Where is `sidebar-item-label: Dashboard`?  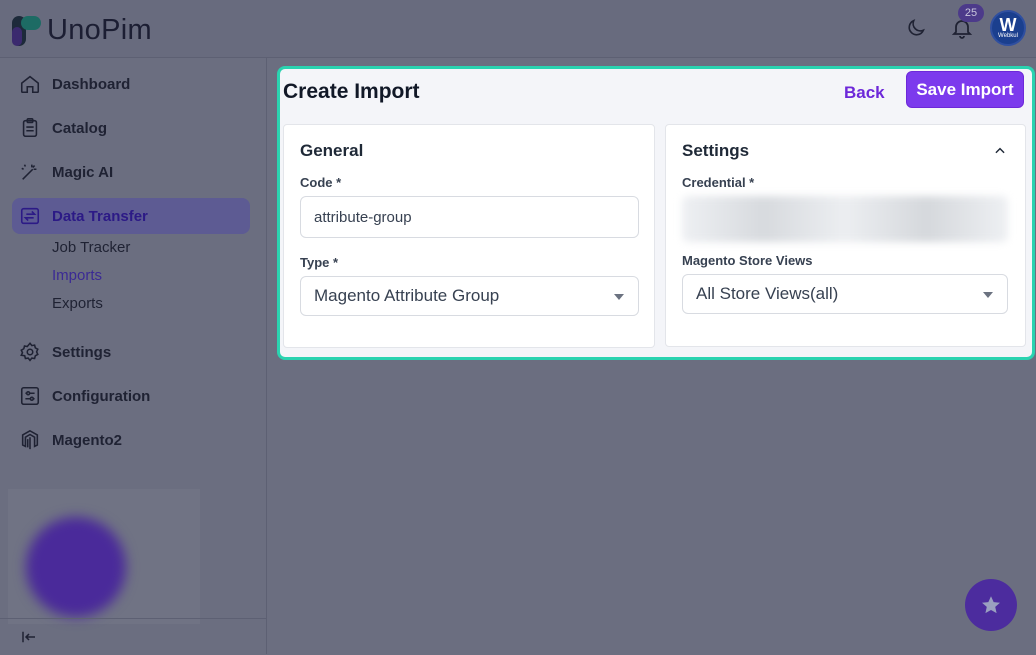
sidebar-item-label: Dashboard is located at coordinates (91, 84).